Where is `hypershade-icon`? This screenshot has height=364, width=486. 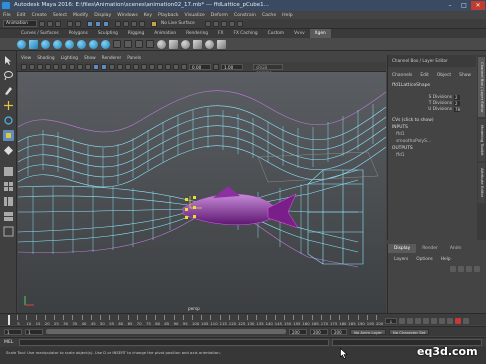
hypershade-icon is located at coordinates (239, 23).